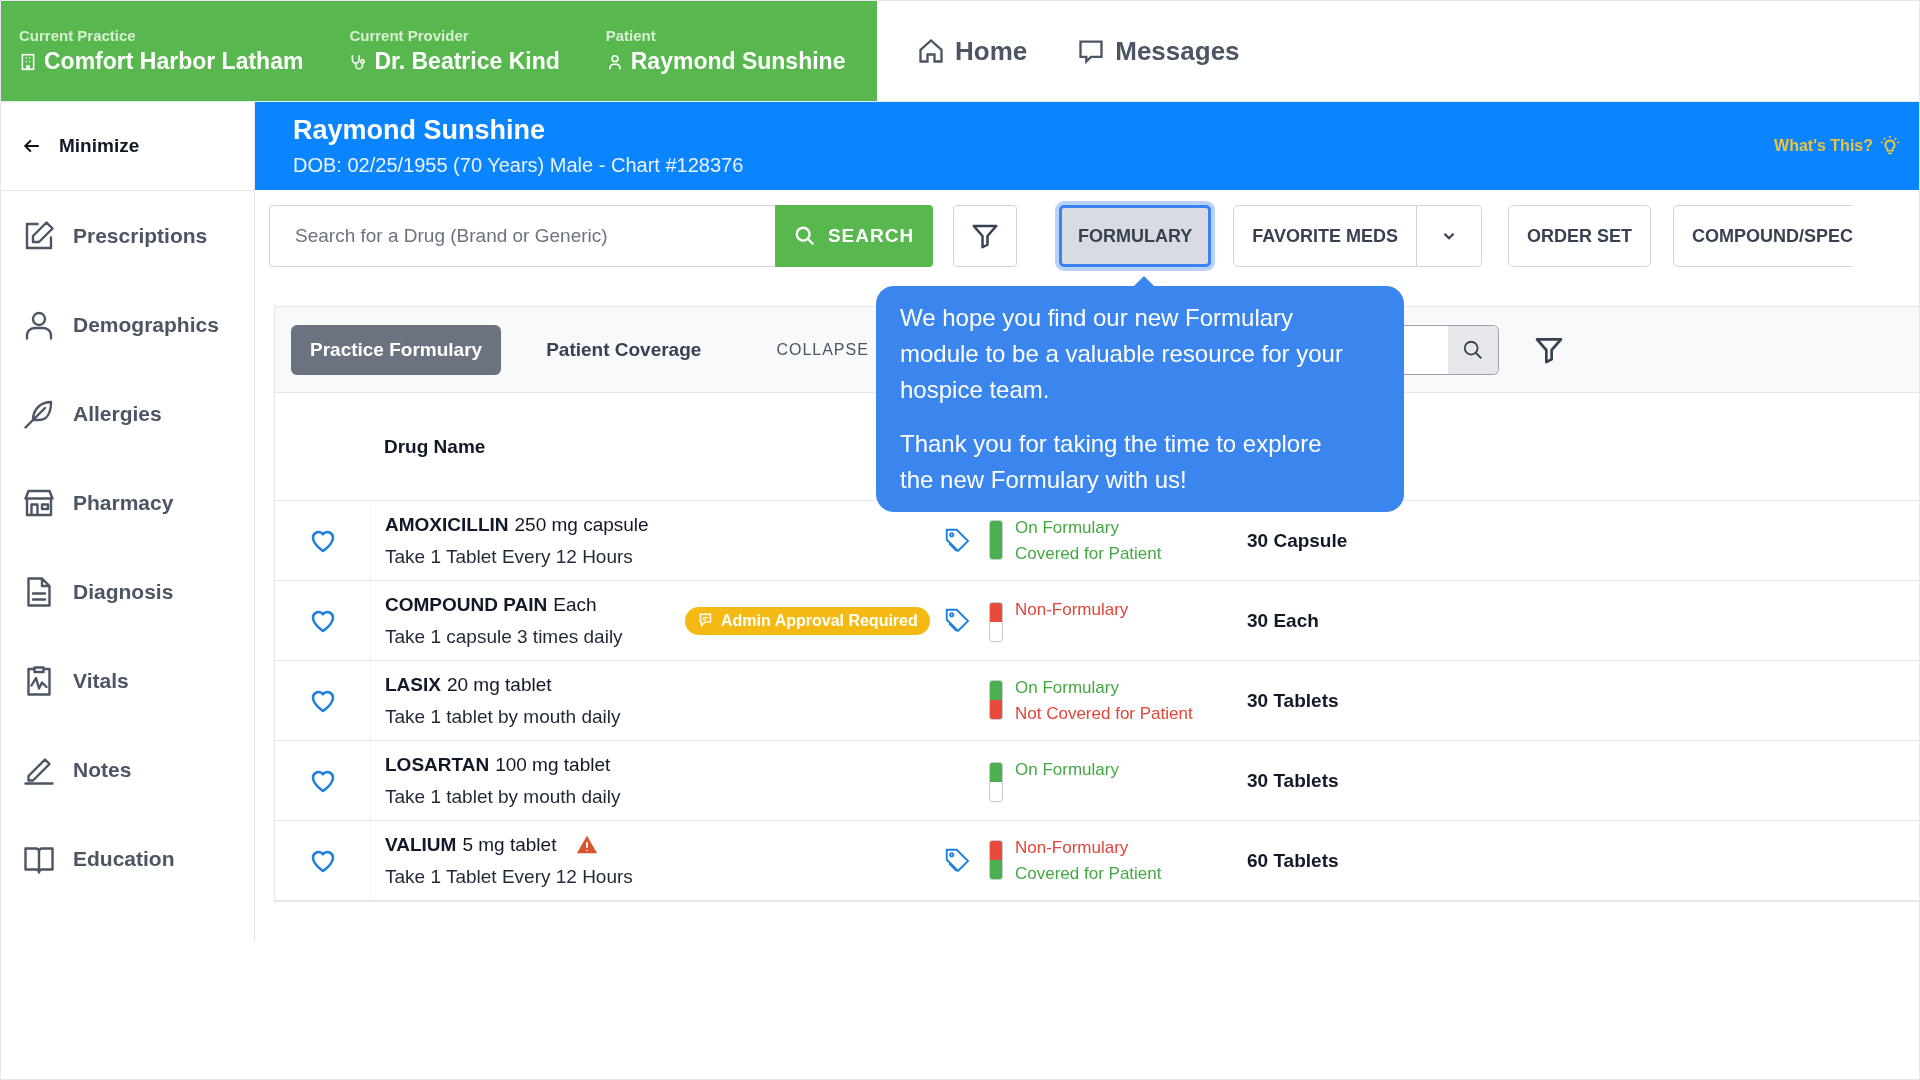  I want to click on arrow-left-icon, so click(32, 146).